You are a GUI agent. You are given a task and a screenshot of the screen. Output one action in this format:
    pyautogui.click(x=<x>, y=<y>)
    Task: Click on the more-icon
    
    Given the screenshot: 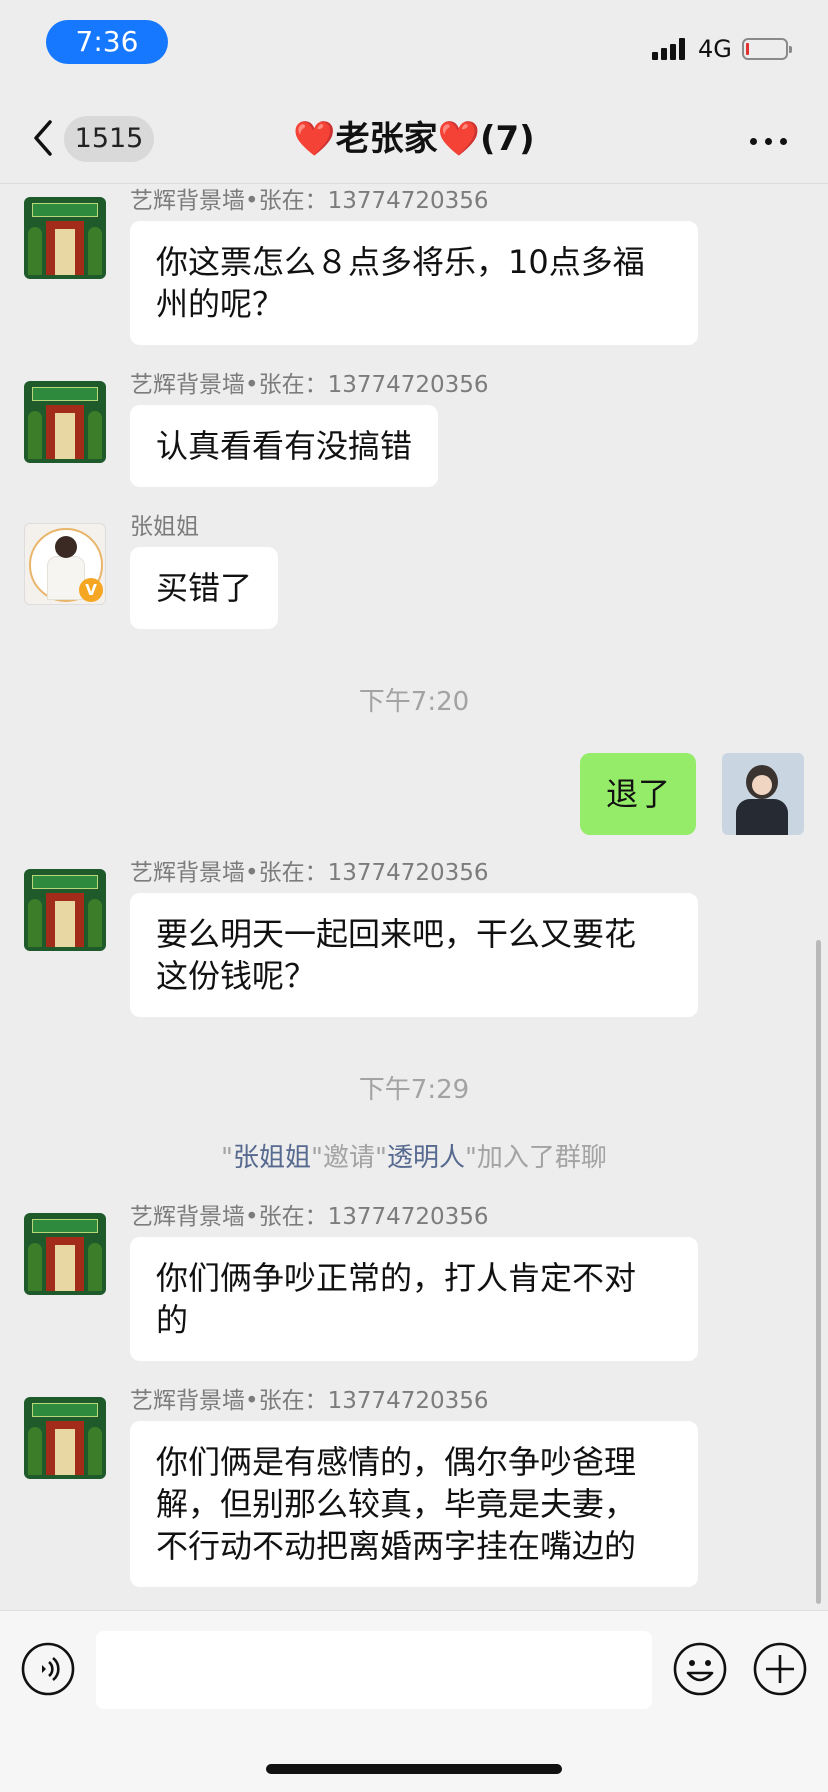 What is the action you would take?
    pyautogui.click(x=770, y=143)
    